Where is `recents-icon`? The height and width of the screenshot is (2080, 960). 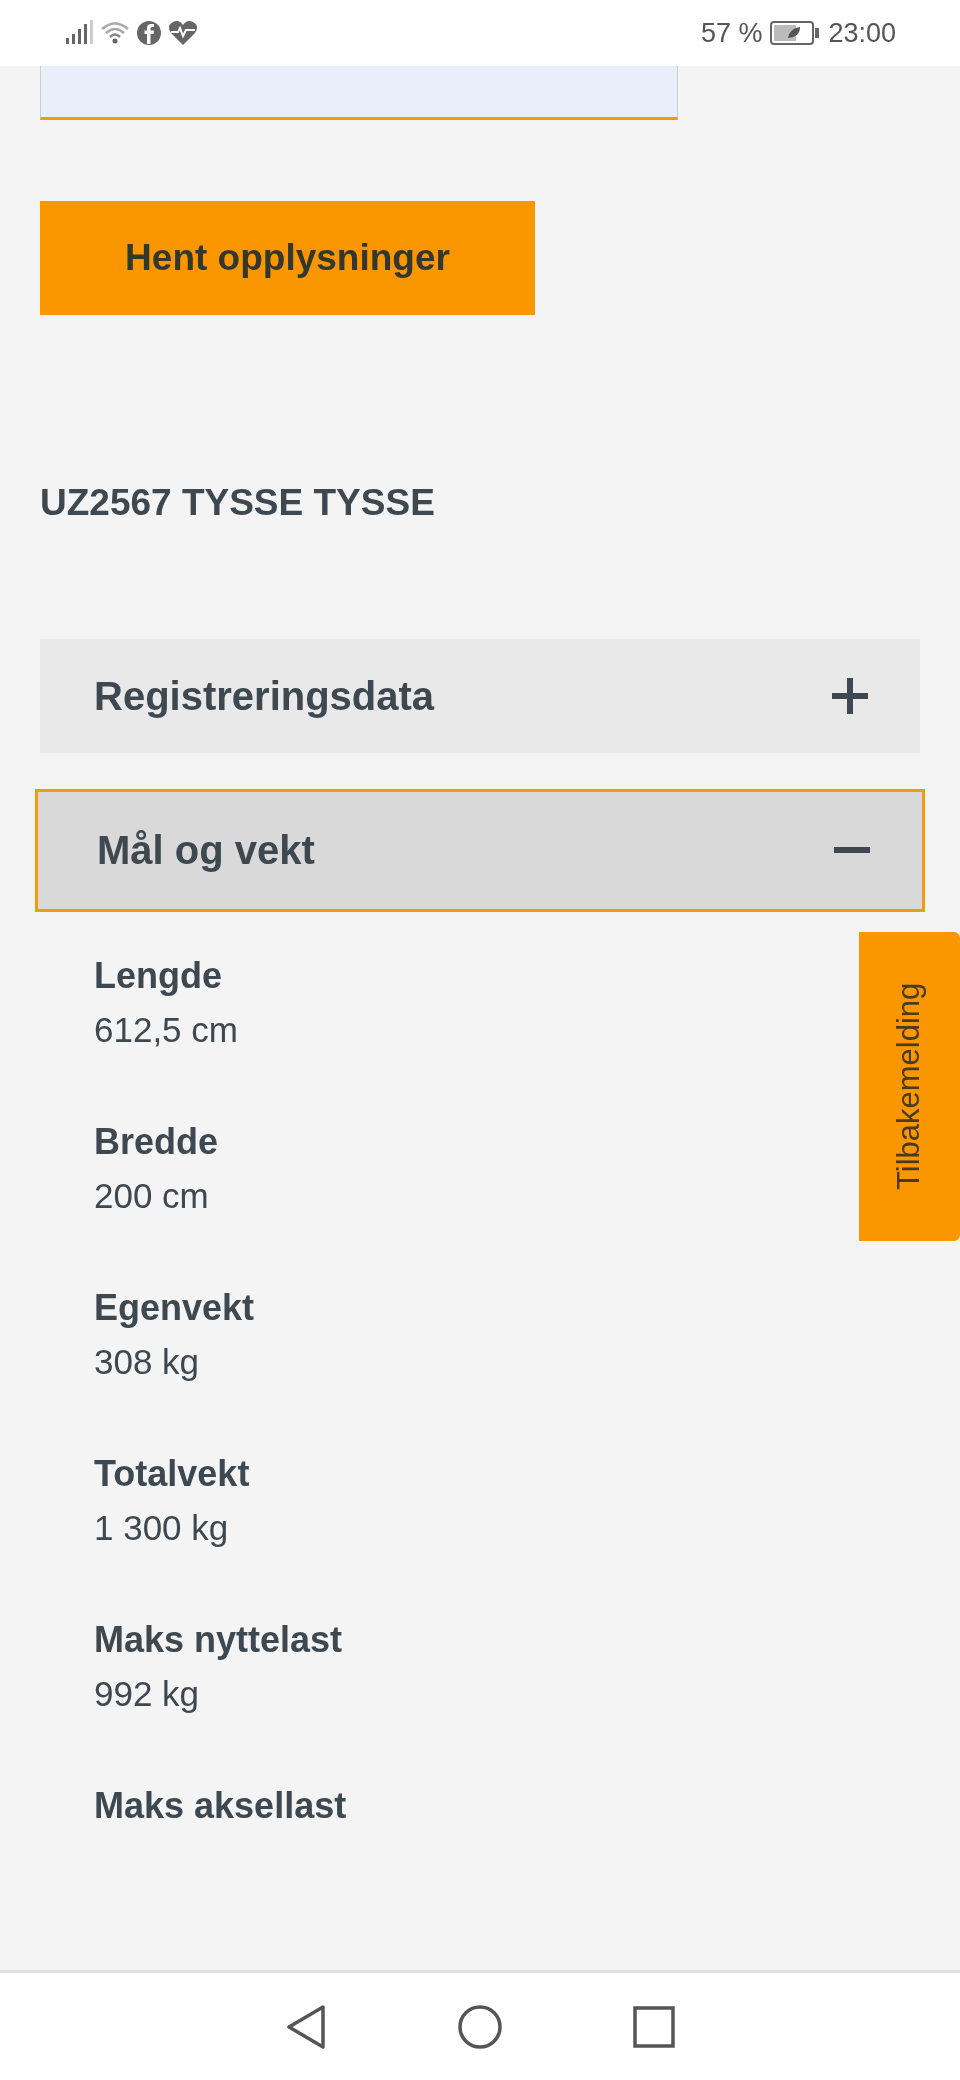
recents-icon is located at coordinates (654, 2026).